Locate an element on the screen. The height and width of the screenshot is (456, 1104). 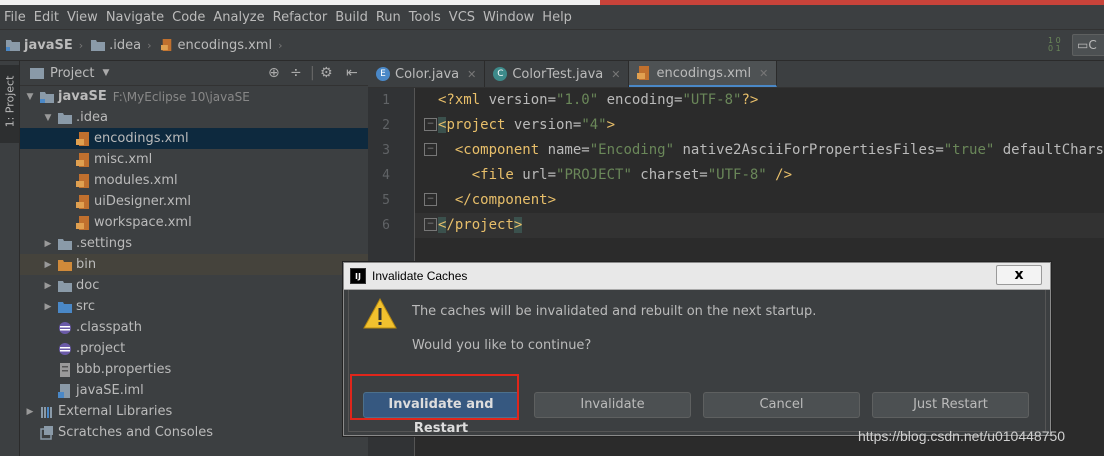
tree-item: modules.xml is located at coordinates (194, 180).